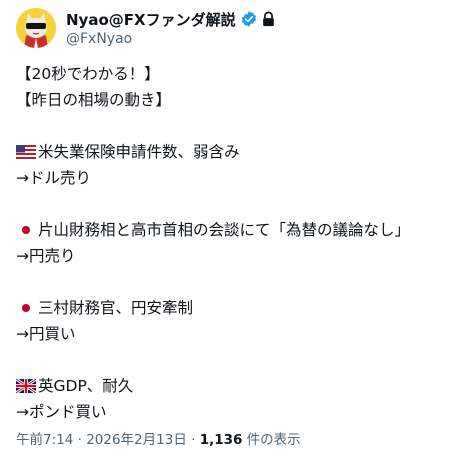  What do you see at coordinates (26, 152) in the screenshot?
I see `us-flag-icon` at bounding box center [26, 152].